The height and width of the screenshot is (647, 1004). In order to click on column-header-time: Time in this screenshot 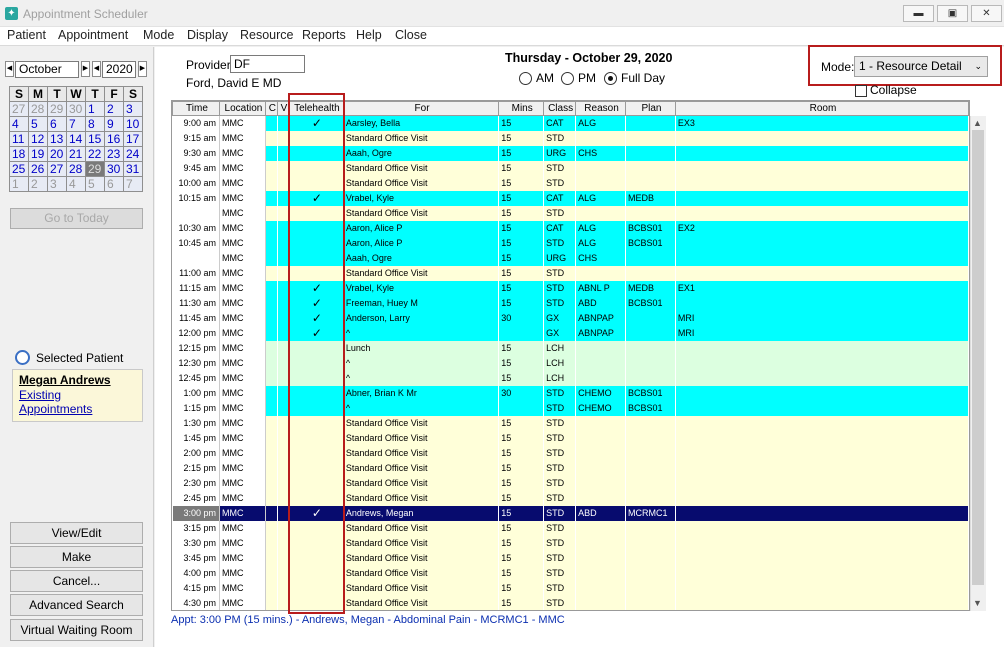, I will do `click(196, 108)`.